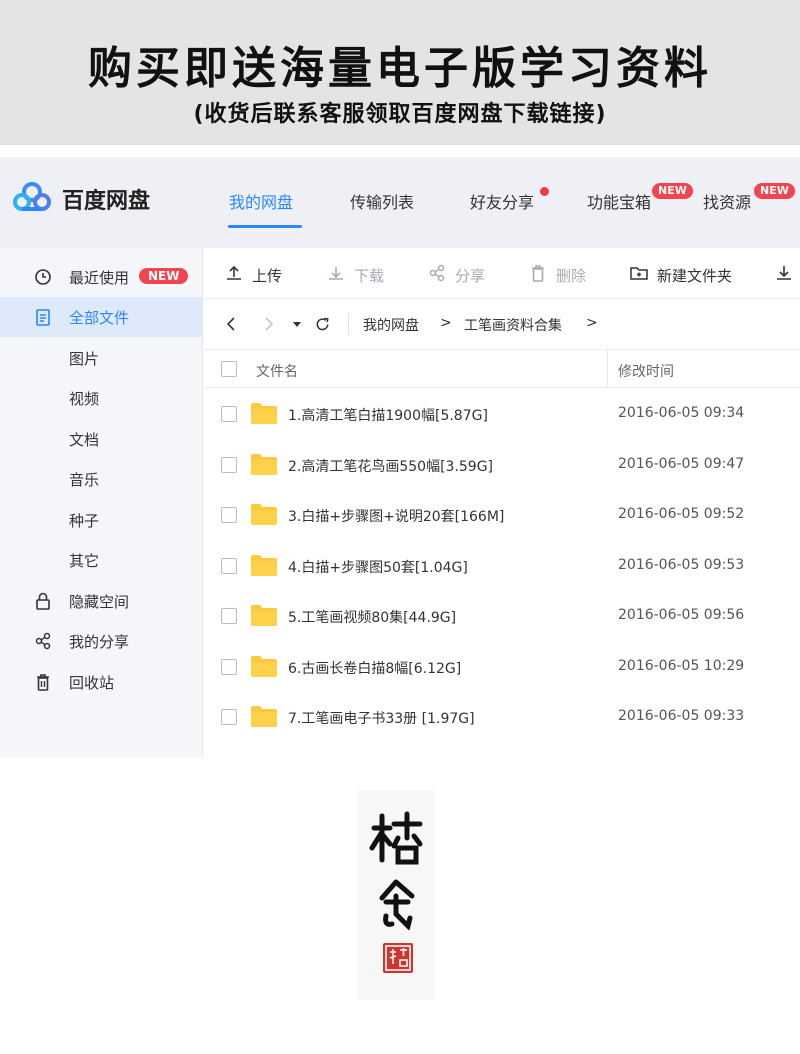 The image size is (800, 1054). I want to click on tab-transfer-list: 传输列表, so click(382, 201).